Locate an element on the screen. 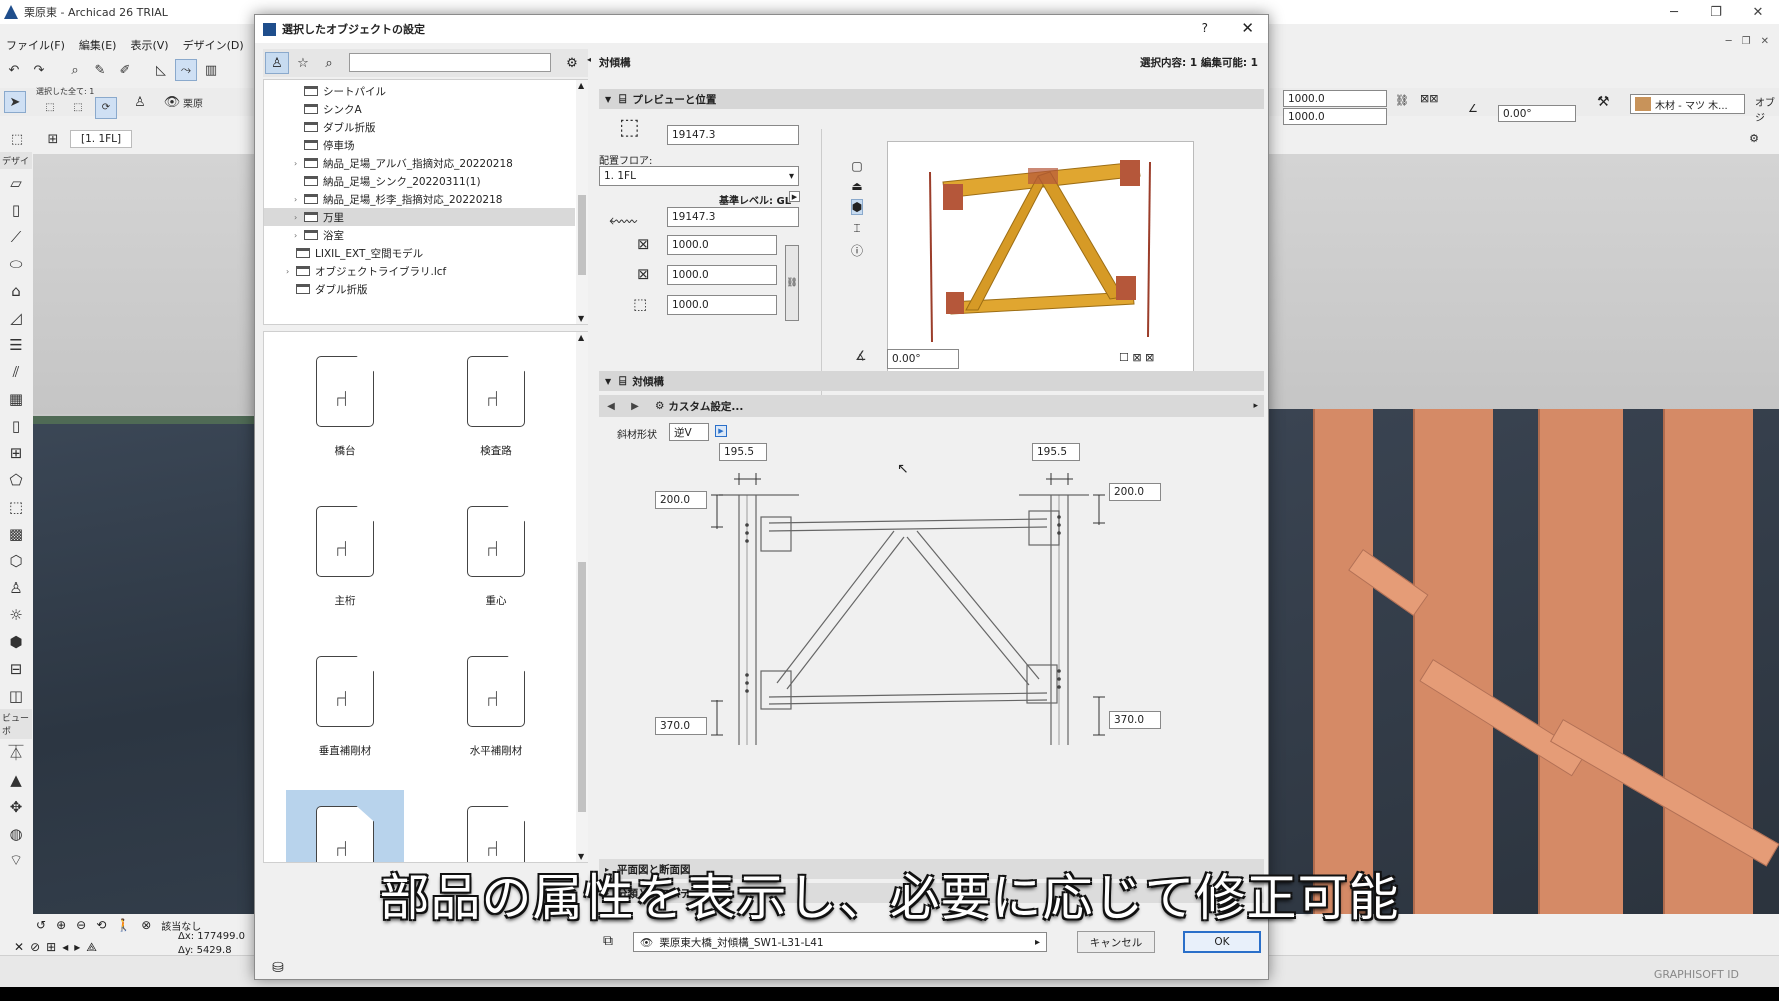 This screenshot has height=1001, width=1779. help-button: ? is located at coordinates (1205, 28).